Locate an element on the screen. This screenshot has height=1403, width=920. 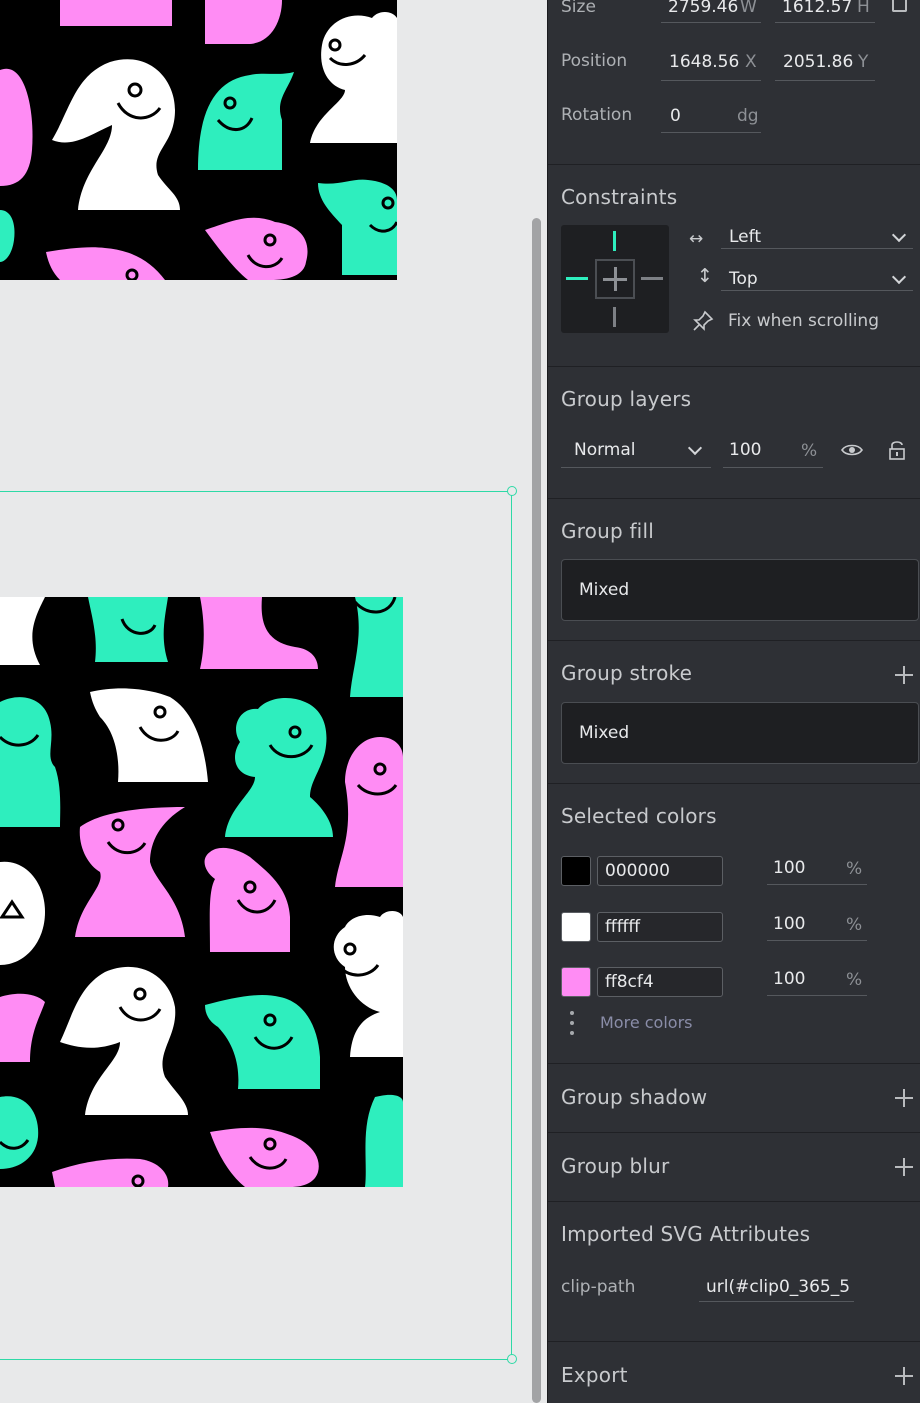
svg-attributes-title: Imported SVG Attributes is located at coordinates (686, 1234).